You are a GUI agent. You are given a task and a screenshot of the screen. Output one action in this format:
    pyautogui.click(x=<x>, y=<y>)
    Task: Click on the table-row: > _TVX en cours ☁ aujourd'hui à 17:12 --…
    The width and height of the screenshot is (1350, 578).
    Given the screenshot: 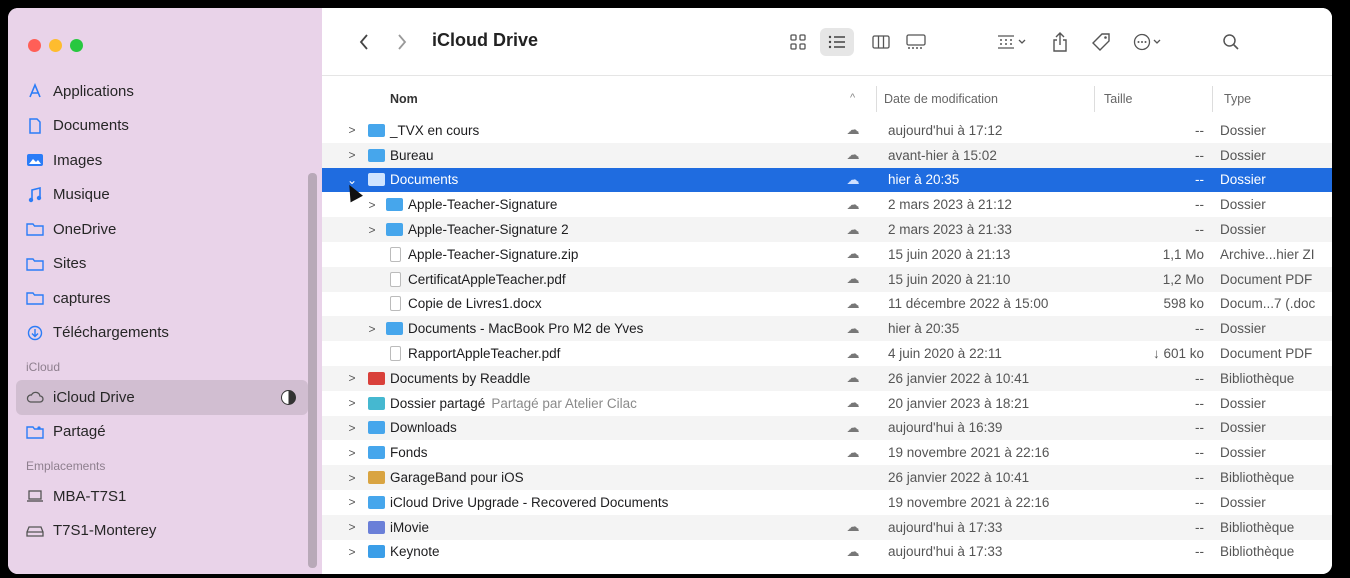 What is the action you would take?
    pyautogui.click(x=827, y=130)
    